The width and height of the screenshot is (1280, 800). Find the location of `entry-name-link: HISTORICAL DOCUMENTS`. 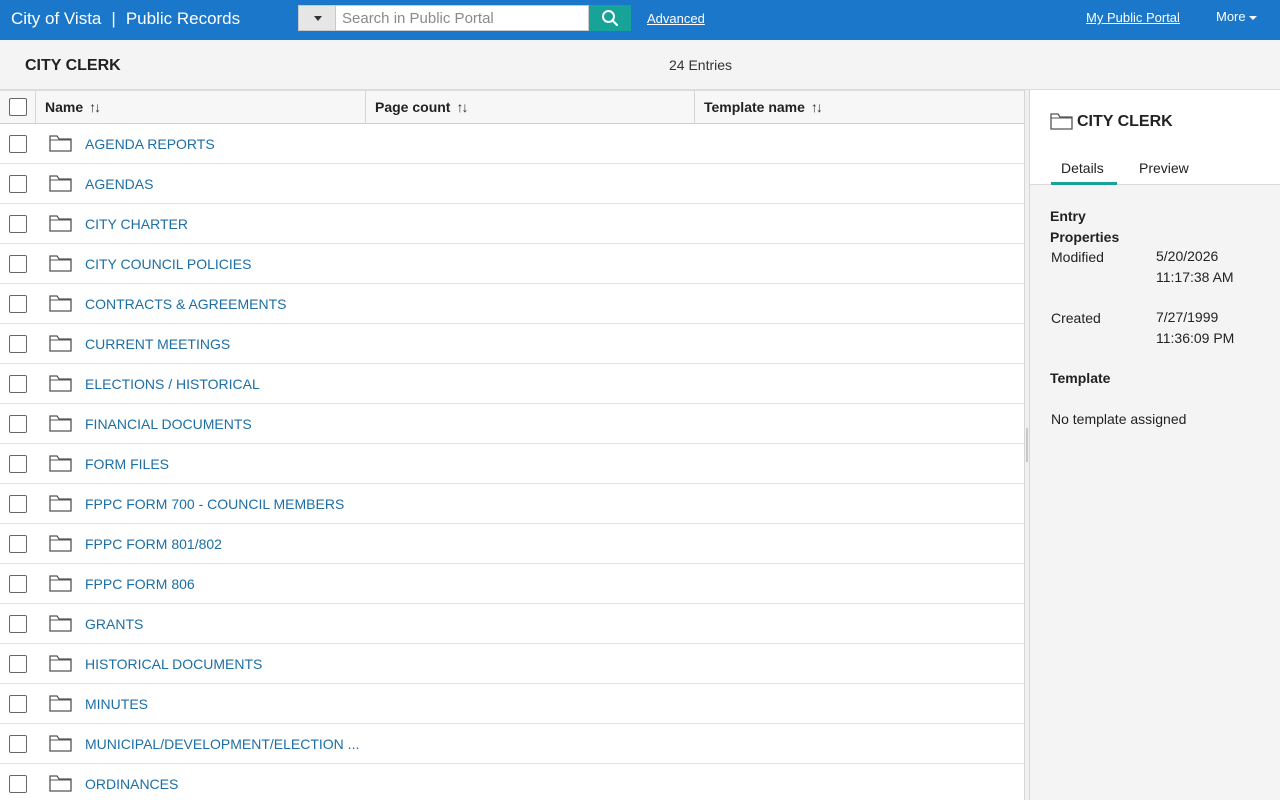

entry-name-link: HISTORICAL DOCUMENTS is located at coordinates (173, 664).